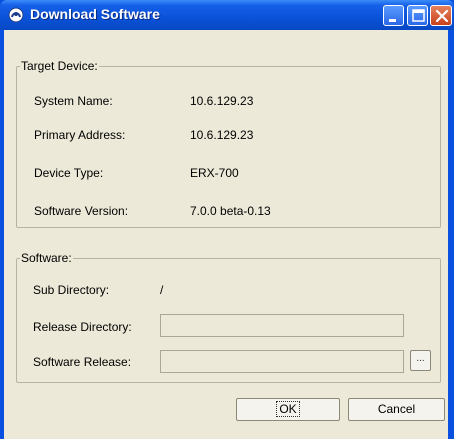 The height and width of the screenshot is (439, 454). What do you see at coordinates (69, 173) in the screenshot?
I see `device-type-label: Device Type:` at bounding box center [69, 173].